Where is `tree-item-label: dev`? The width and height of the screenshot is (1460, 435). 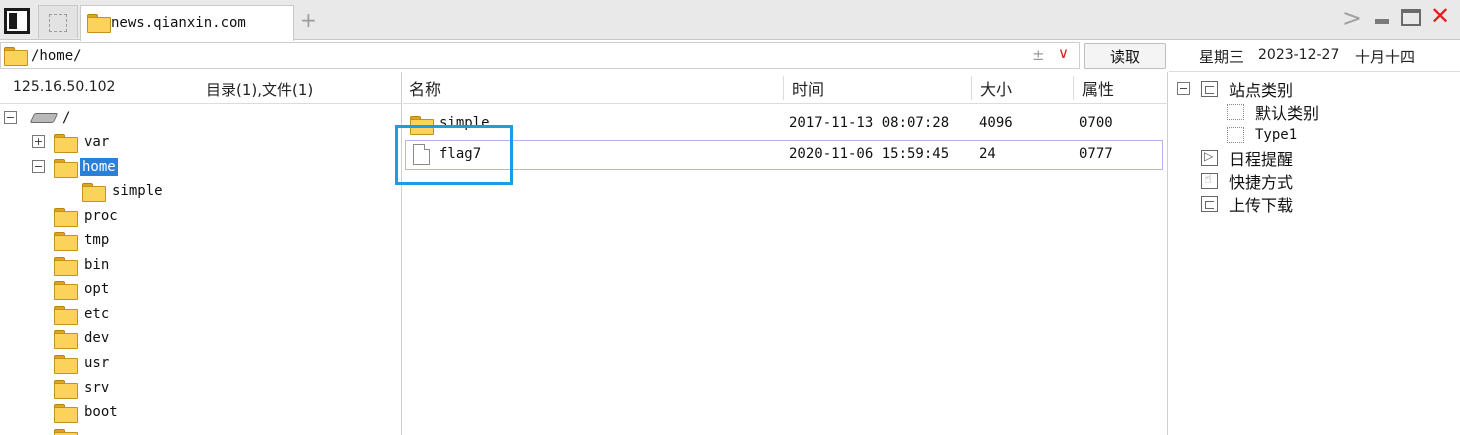
tree-item-label: dev is located at coordinates (97, 338).